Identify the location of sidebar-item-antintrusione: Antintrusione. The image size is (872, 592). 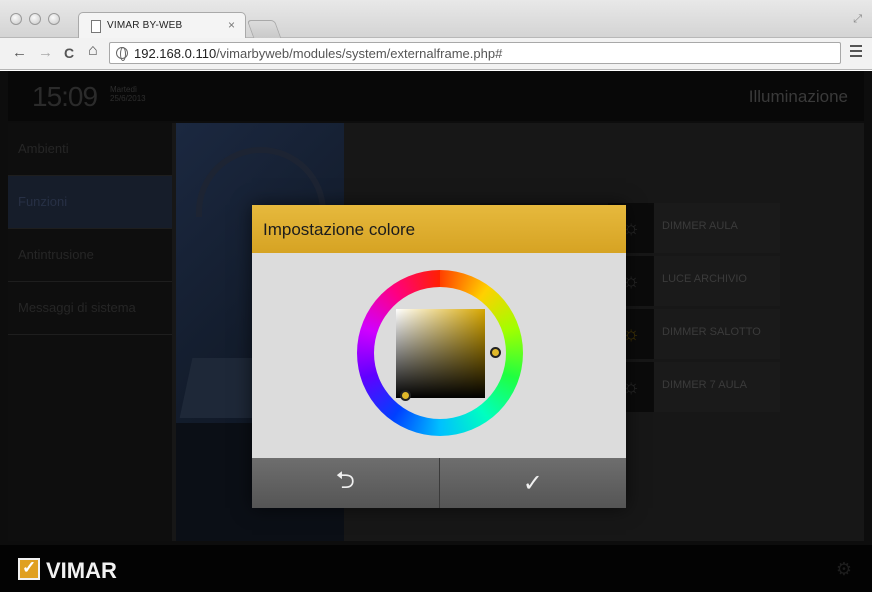
(90, 255).